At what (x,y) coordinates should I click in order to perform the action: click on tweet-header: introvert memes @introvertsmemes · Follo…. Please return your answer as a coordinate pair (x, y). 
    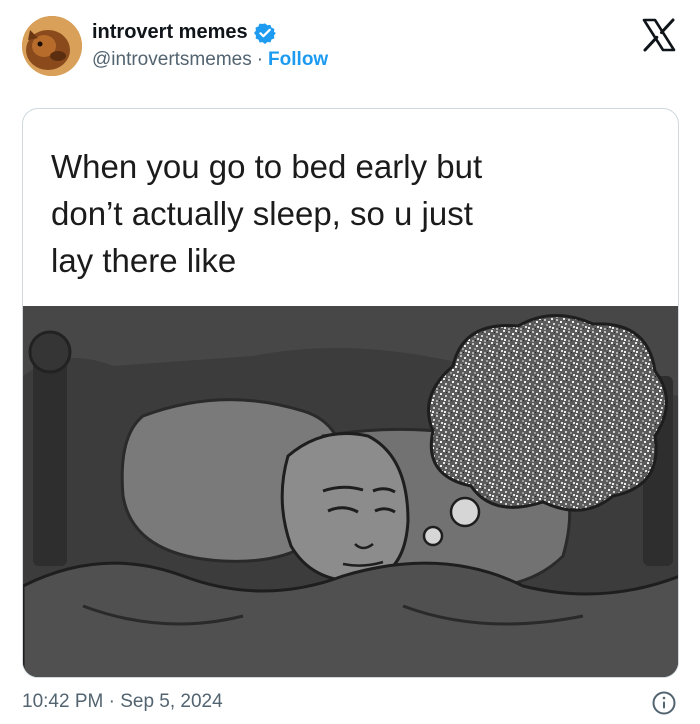
    Looking at the image, I should click on (350, 48).